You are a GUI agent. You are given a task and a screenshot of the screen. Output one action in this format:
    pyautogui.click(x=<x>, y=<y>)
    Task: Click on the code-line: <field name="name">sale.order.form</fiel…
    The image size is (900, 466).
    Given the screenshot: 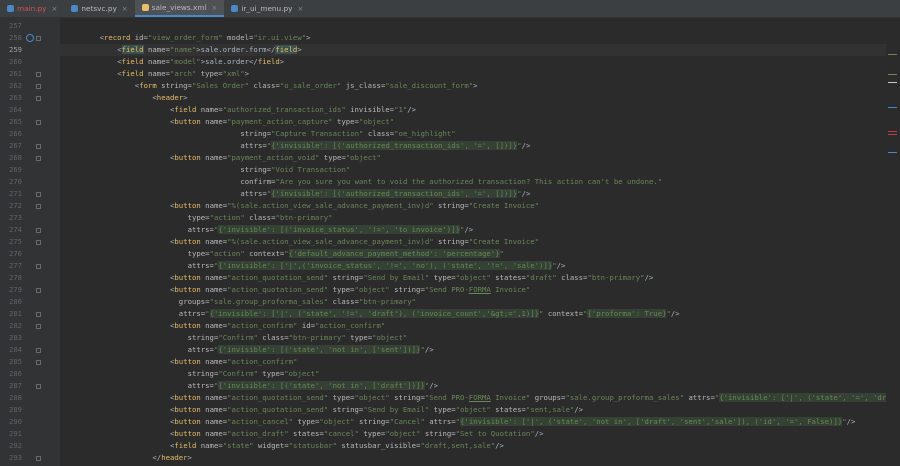 What is the action you would take?
    pyautogui.click(x=473, y=50)
    